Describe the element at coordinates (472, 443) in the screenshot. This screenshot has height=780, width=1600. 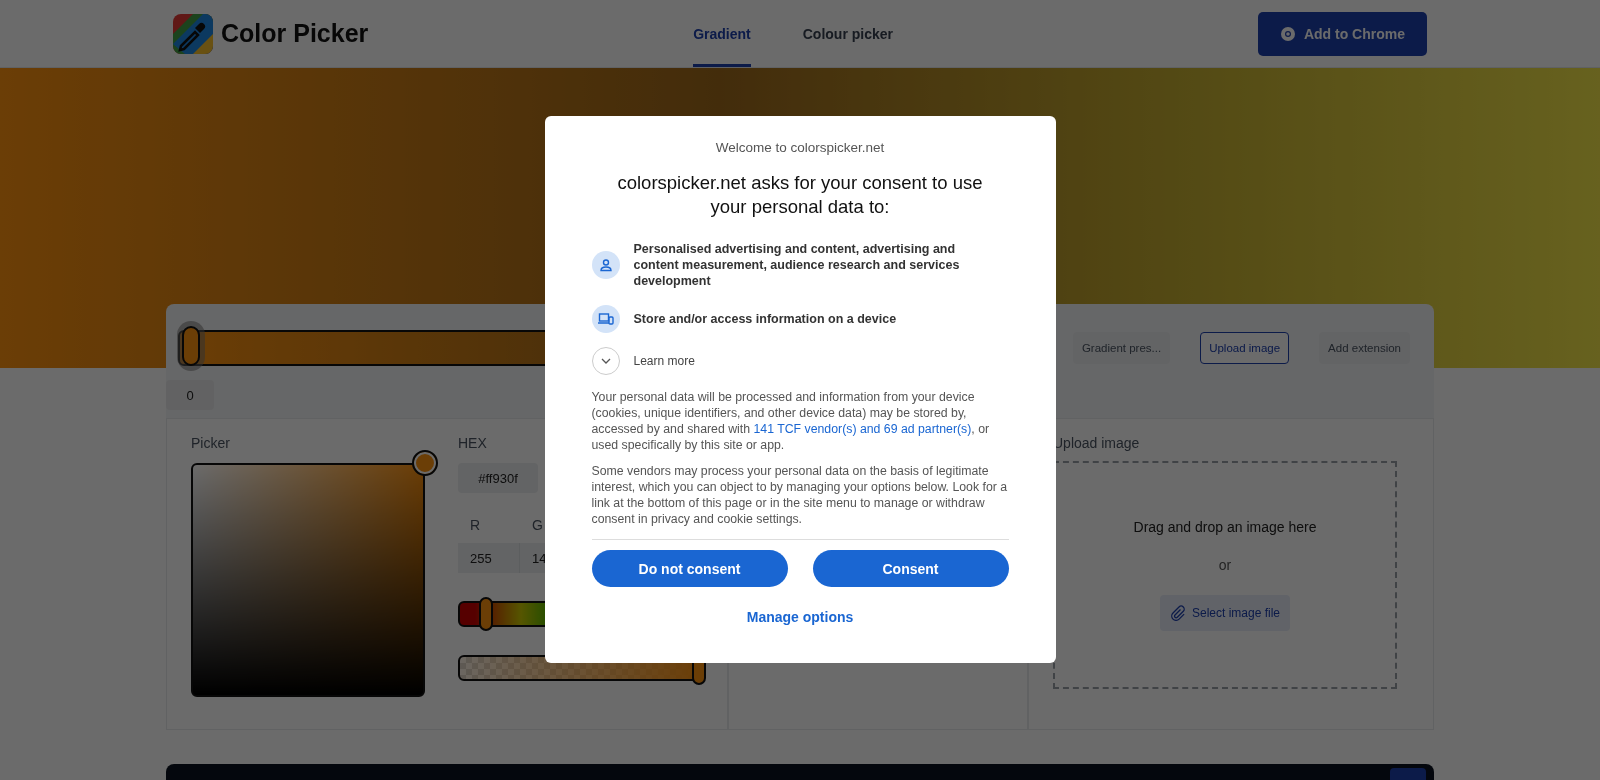
I see `hex-label: HEX` at that location.